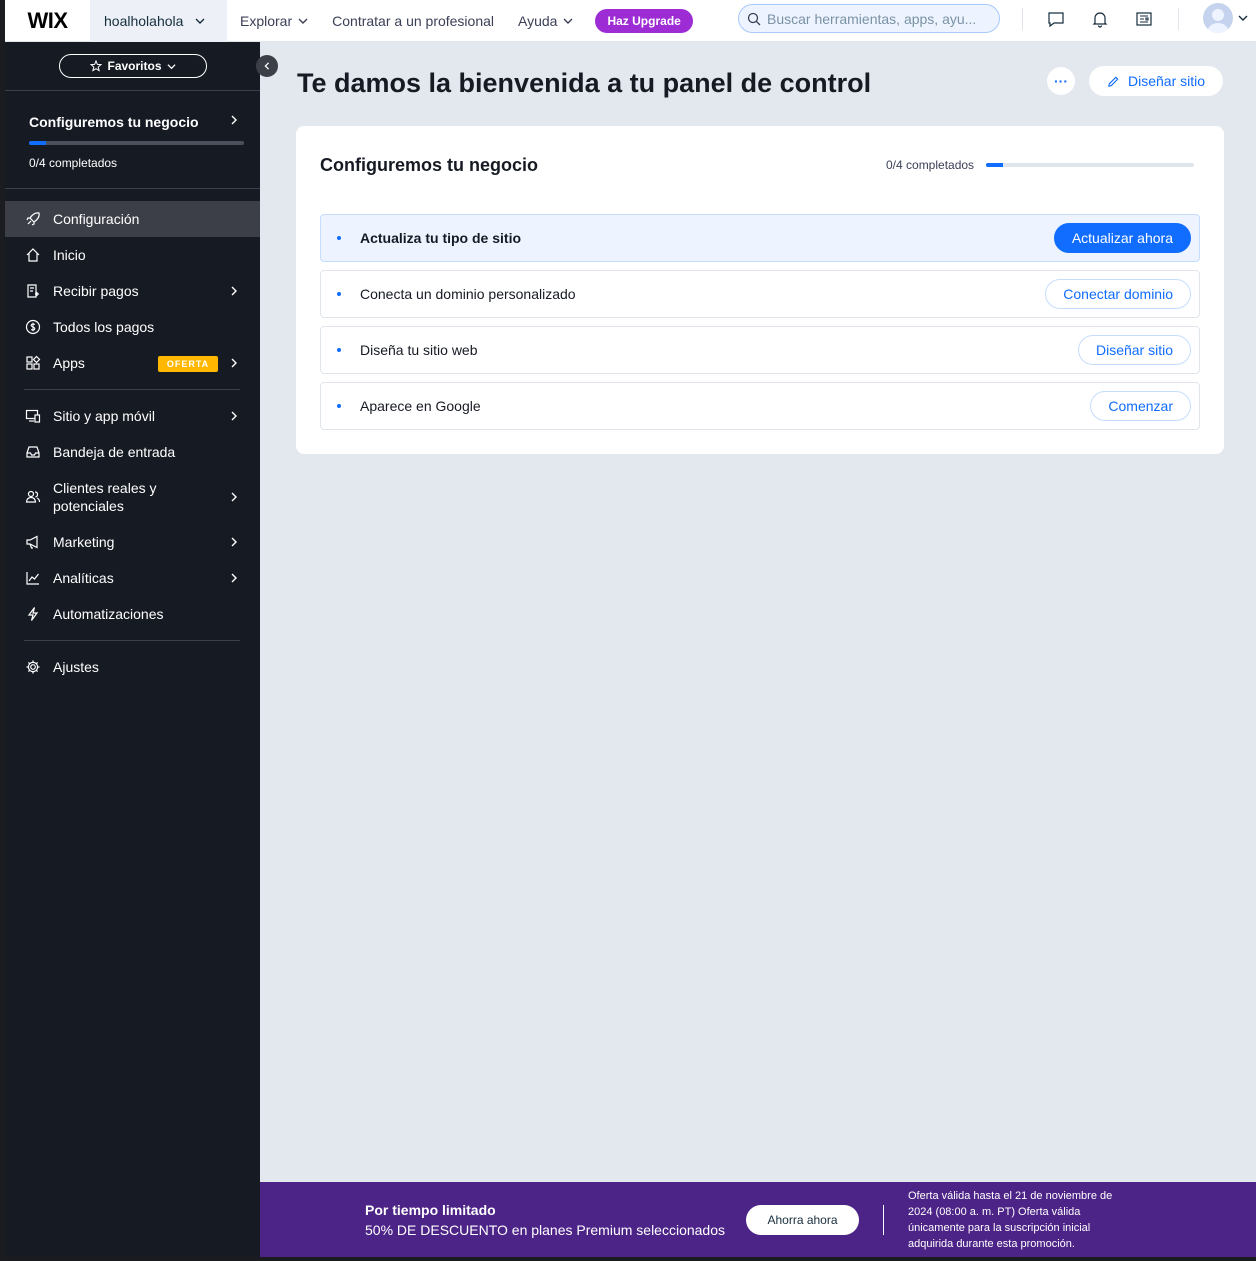 The image size is (1256, 1261). Describe the element at coordinates (1134, 350) in the screenshot. I see `task-action-button: Diseñar sitio` at that location.